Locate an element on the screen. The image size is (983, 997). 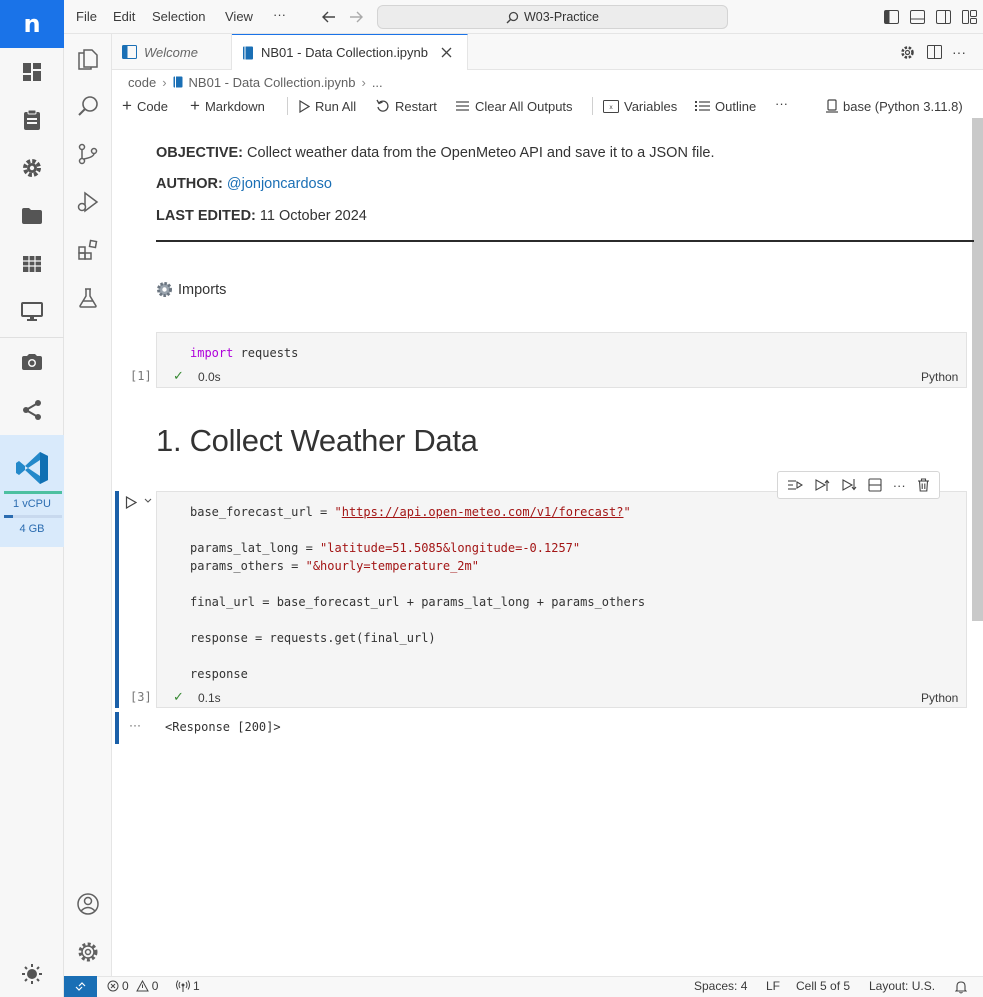
vertical-scrollbar is located at coordinates (977, 369).